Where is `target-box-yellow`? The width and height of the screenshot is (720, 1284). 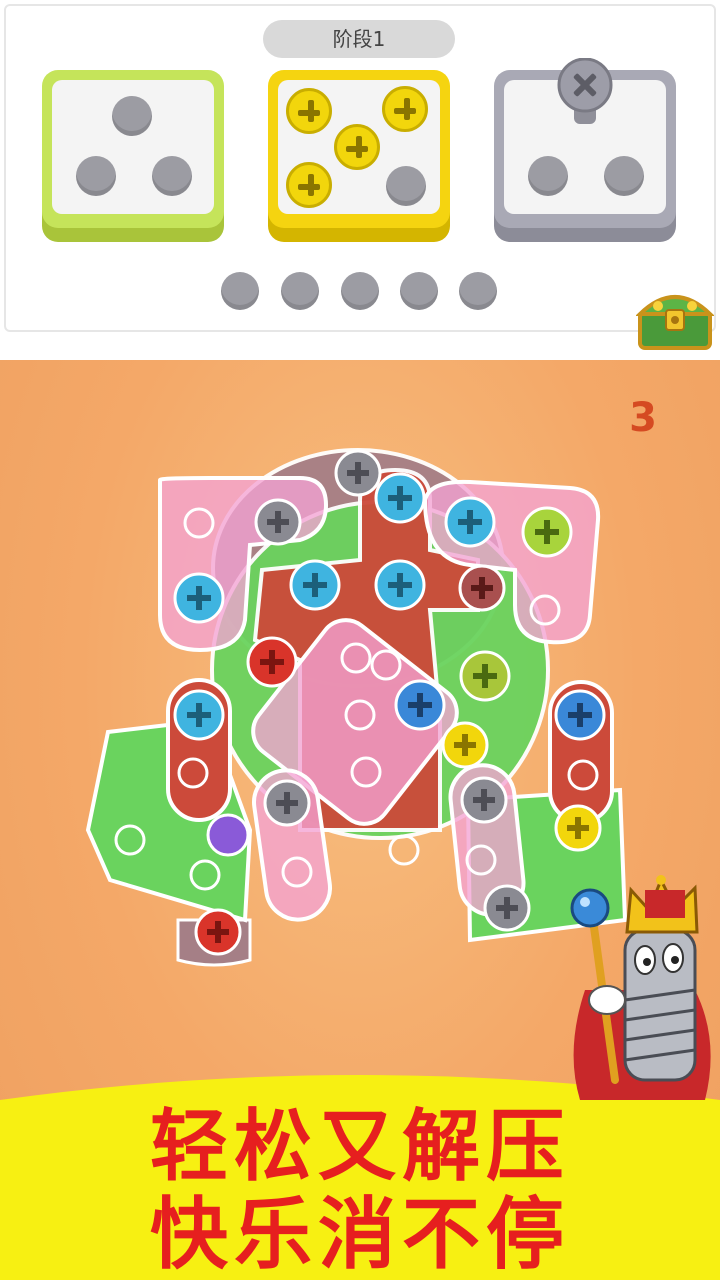
target-box-yellow is located at coordinates (359, 156).